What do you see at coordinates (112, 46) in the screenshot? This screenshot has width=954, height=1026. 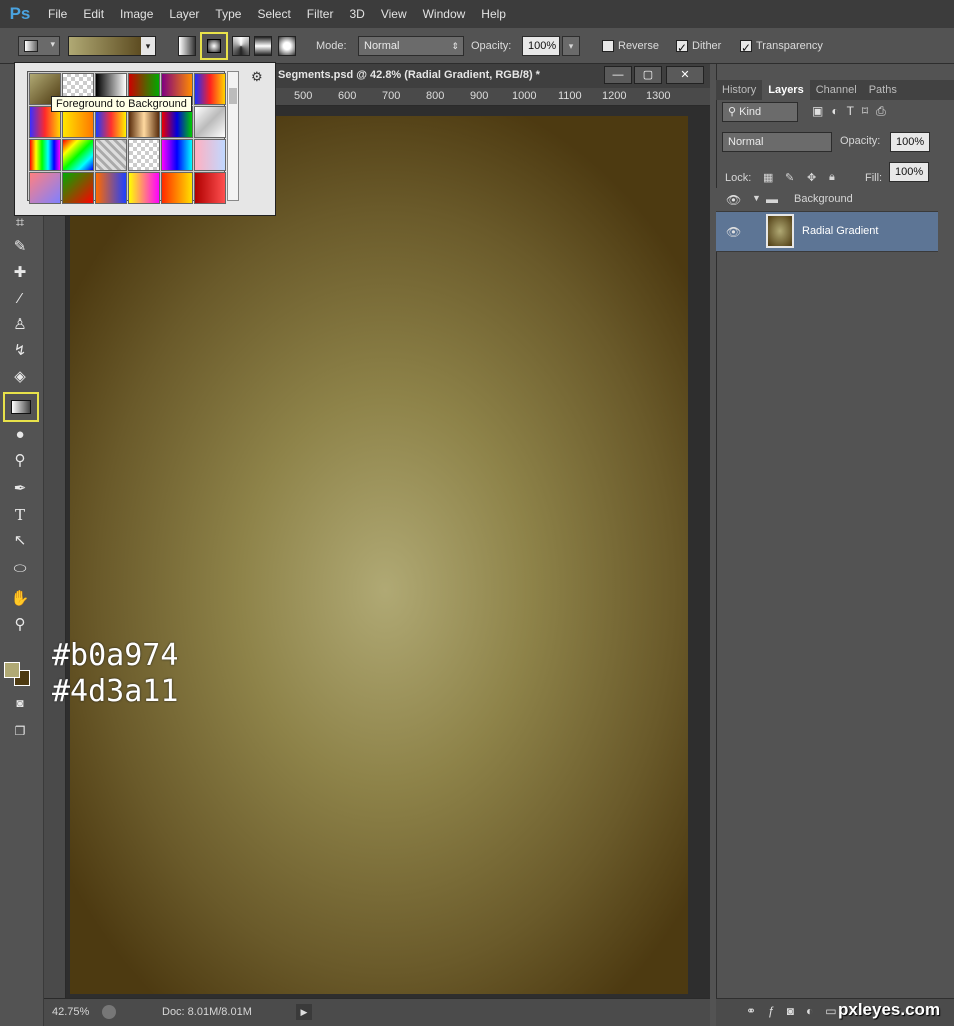 I see `gradient-editor-swatch: ▾` at bounding box center [112, 46].